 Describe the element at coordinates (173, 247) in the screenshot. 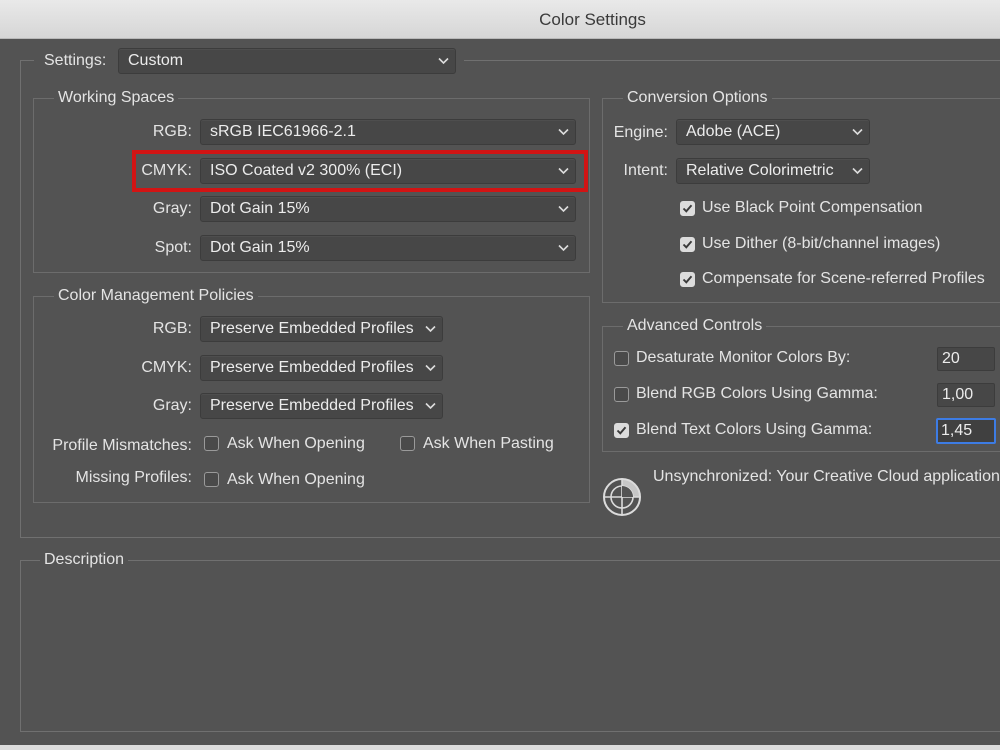

I see `ws-spot-label: Spot:` at that location.